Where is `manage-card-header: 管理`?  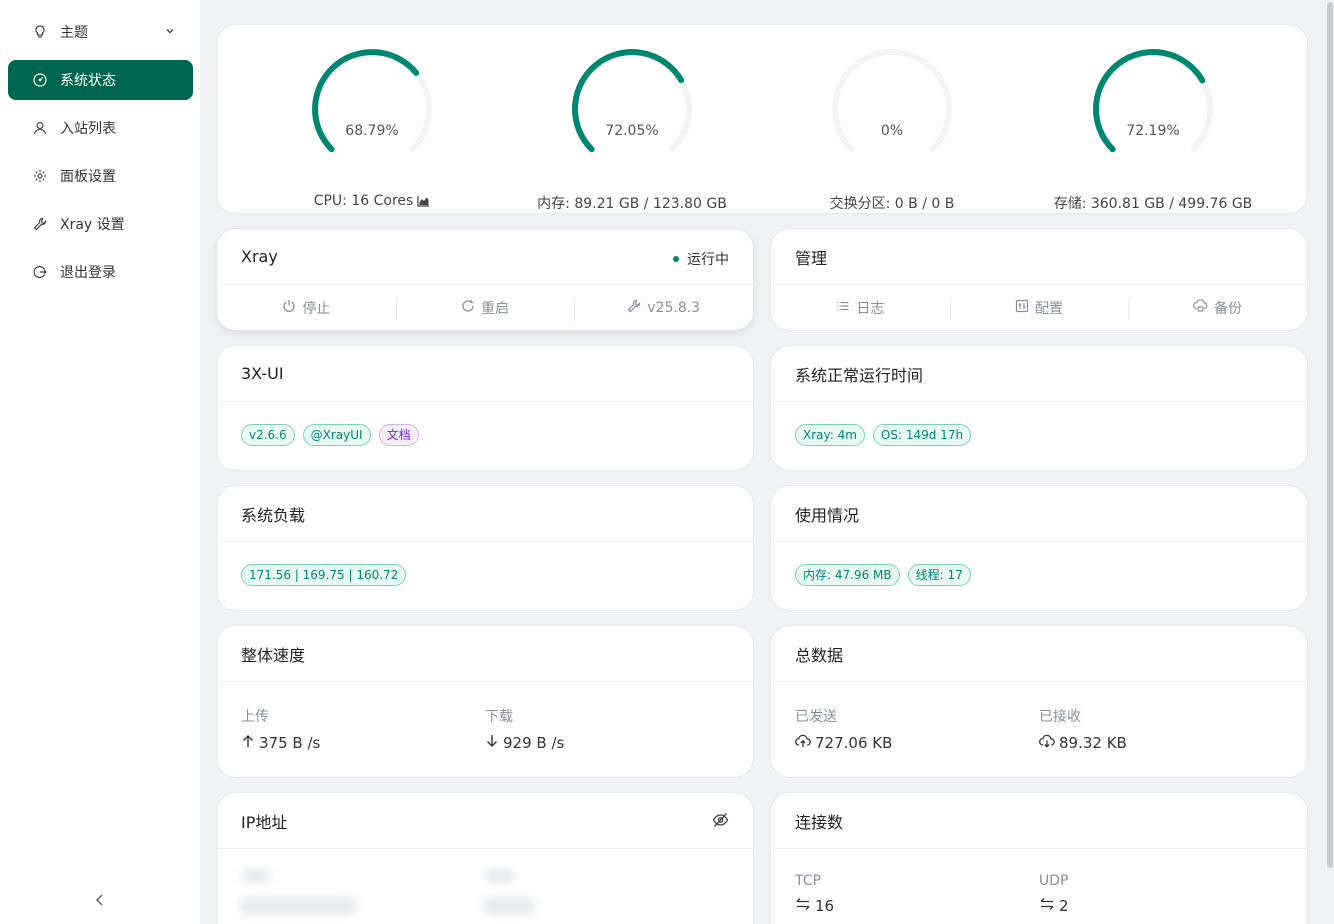
manage-card-header: 管理 is located at coordinates (1039, 257).